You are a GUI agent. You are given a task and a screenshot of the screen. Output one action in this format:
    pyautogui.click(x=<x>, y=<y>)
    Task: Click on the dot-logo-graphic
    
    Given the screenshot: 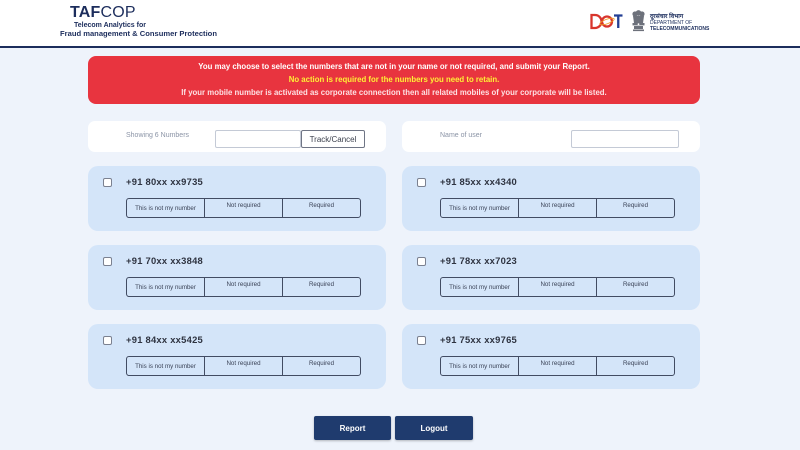 What is the action you would take?
    pyautogui.click(x=606, y=21)
    